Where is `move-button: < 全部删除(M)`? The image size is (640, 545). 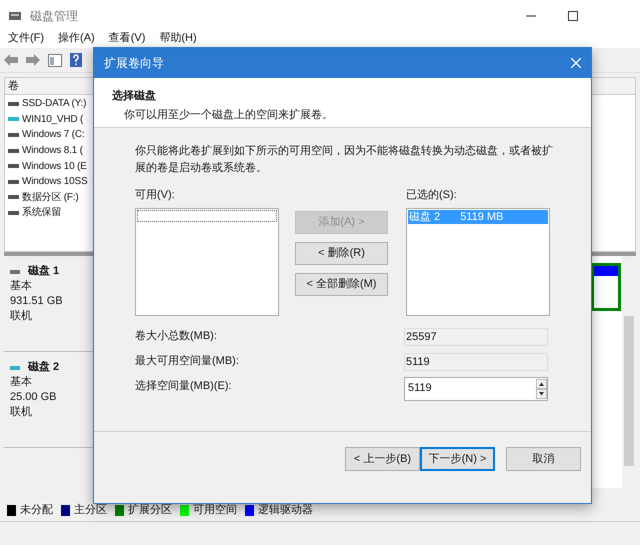 move-button: < 全部删除(M) is located at coordinates (341, 284).